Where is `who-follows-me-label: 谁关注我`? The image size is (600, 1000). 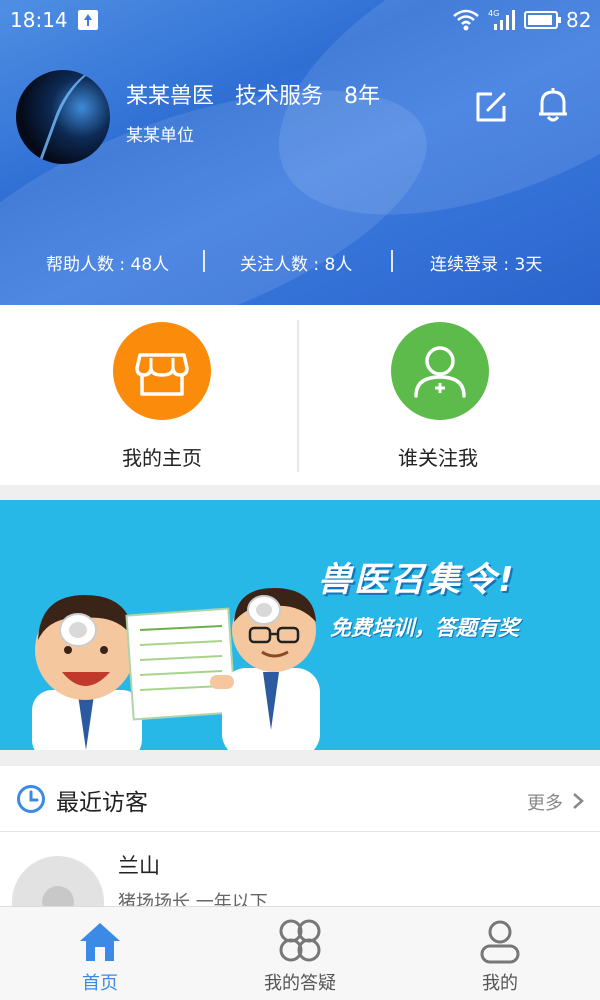 who-follows-me-label: 谁关注我 is located at coordinates (438, 458).